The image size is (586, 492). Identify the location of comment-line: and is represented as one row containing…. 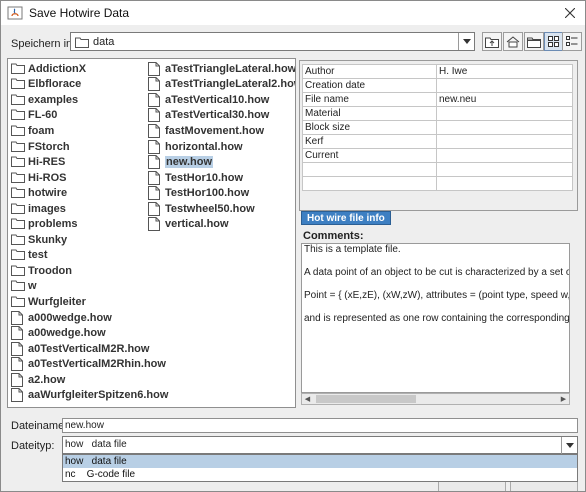
(437, 318).